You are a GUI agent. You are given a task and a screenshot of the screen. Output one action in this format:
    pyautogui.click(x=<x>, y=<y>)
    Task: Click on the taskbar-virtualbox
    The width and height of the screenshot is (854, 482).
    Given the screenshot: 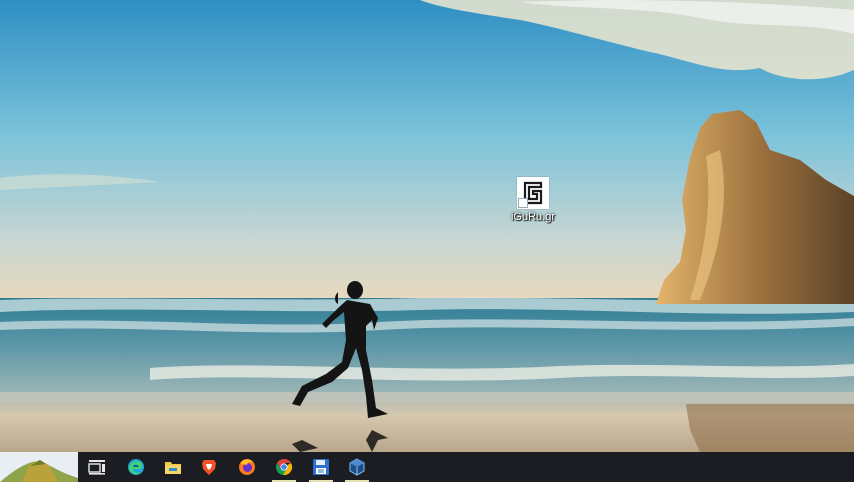 What is the action you would take?
    pyautogui.click(x=357, y=467)
    